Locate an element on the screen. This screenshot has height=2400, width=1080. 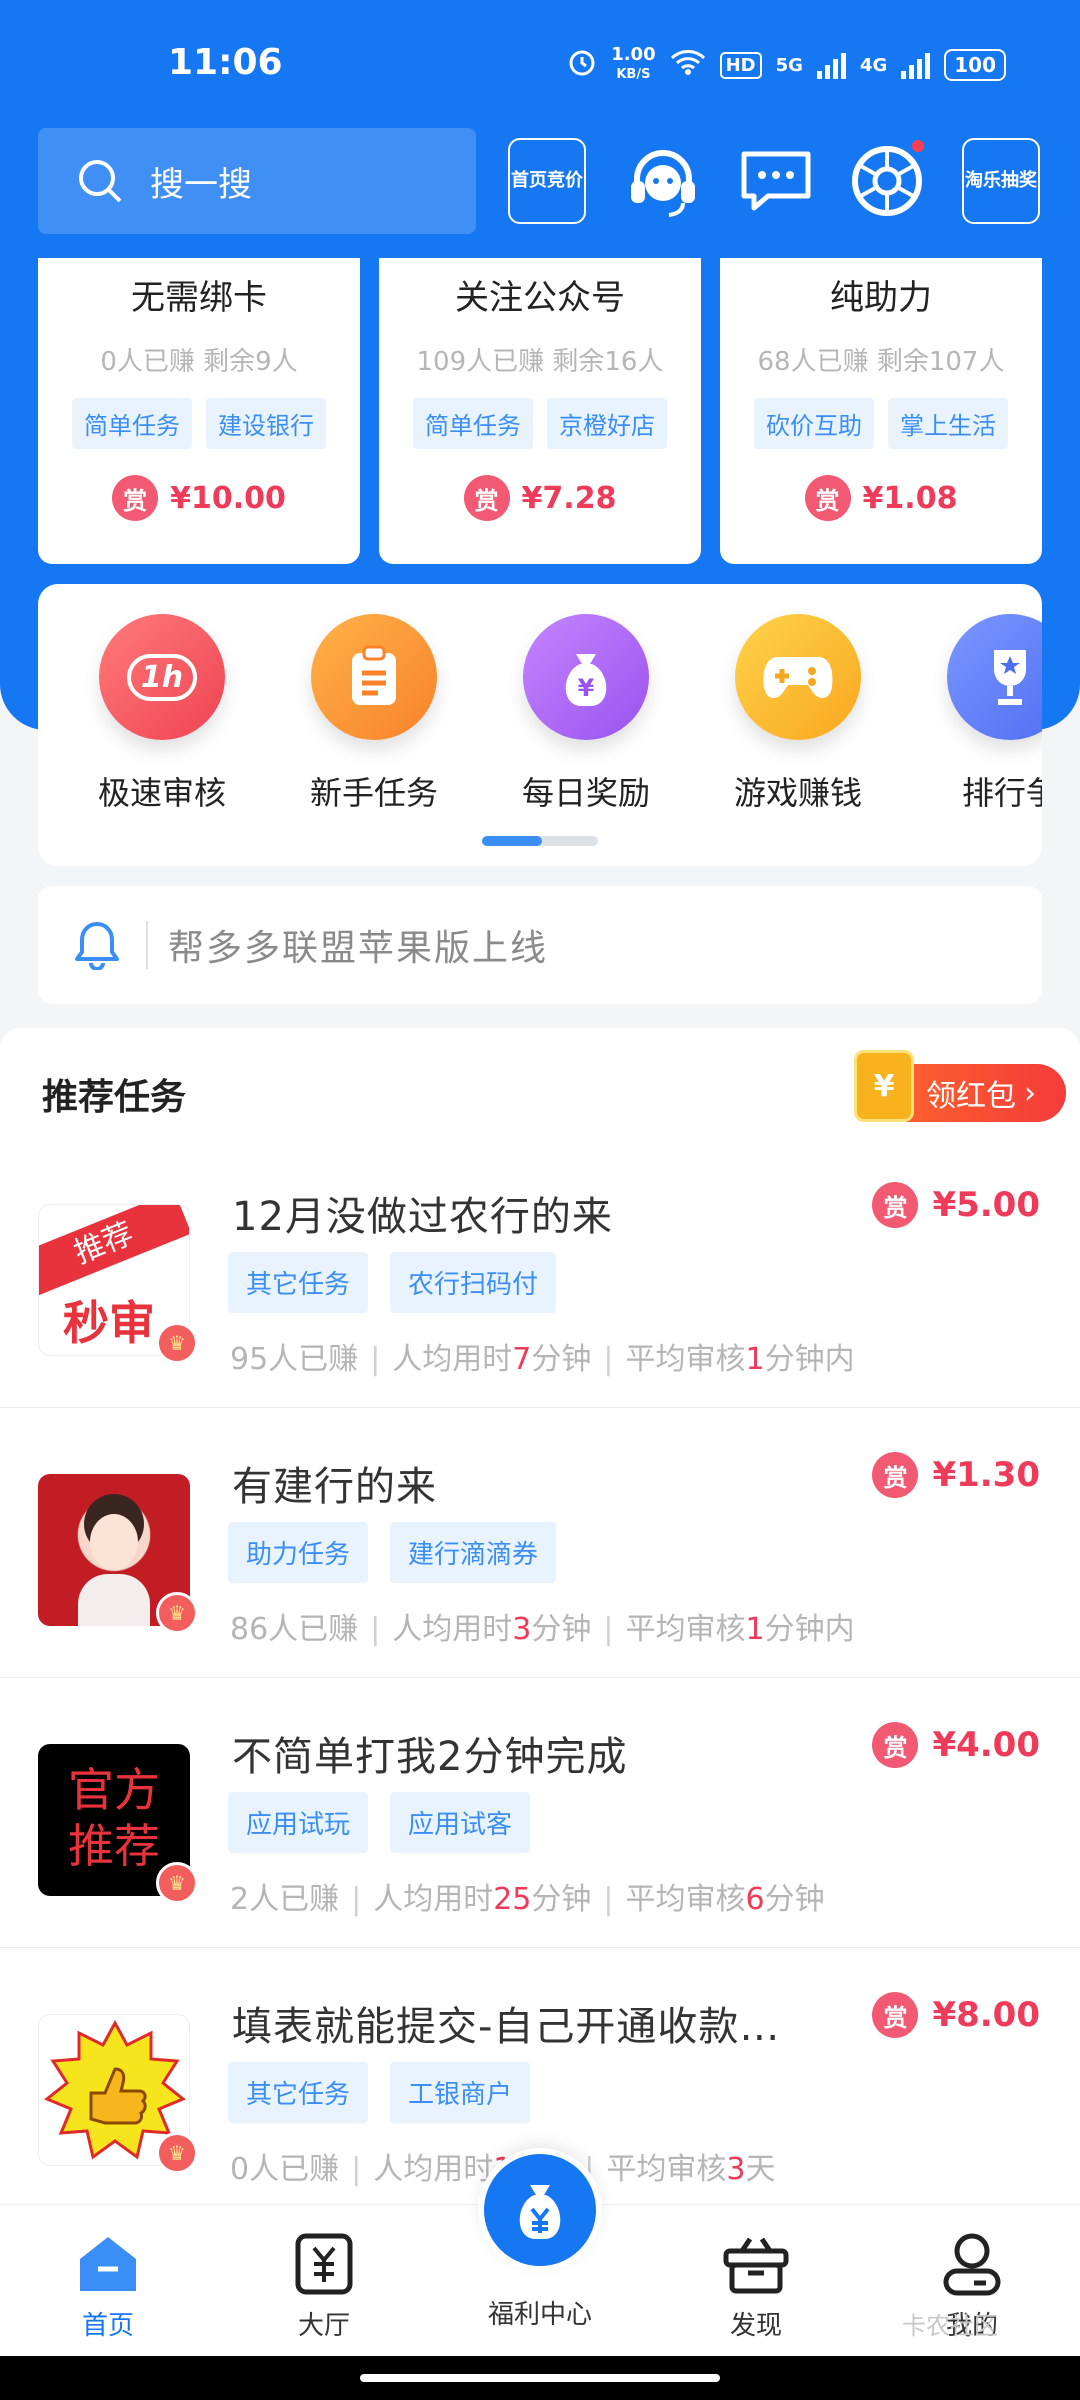
card-title: 纯助力 is located at coordinates (881, 298).